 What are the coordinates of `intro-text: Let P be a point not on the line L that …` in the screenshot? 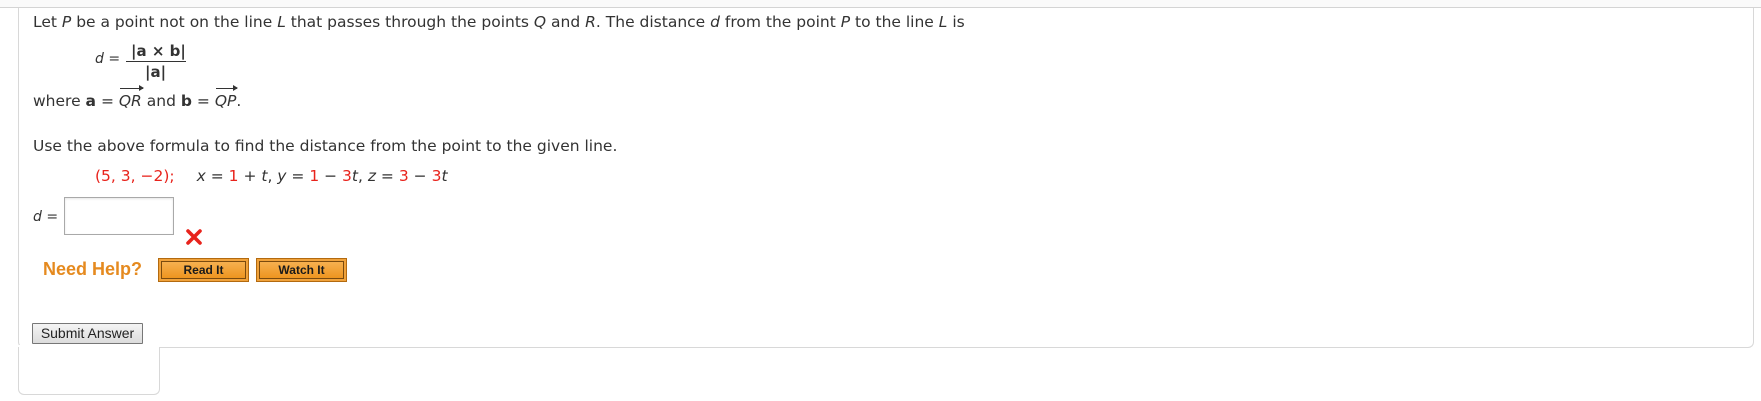 It's located at (499, 22).